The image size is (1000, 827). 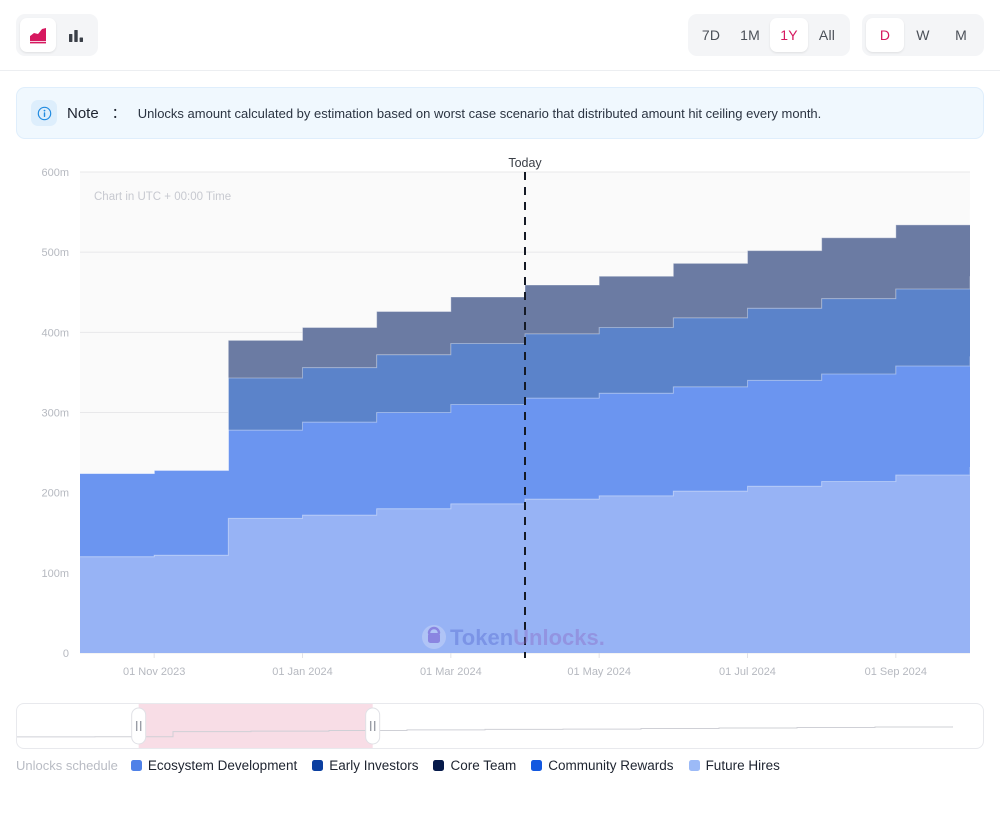 I want to click on legend-item-community-rewards: Community Rewards, so click(x=602, y=765).